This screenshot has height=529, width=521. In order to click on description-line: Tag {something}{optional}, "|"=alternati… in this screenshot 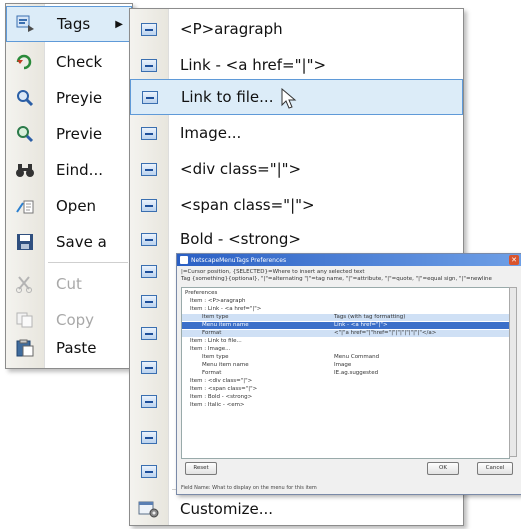, I will do `click(336, 279)`.